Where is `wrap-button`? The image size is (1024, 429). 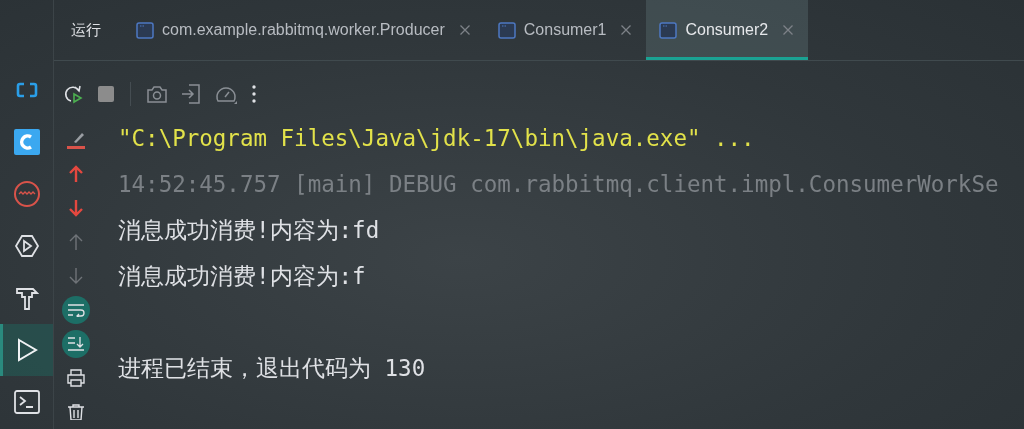
wrap-button is located at coordinates (76, 310).